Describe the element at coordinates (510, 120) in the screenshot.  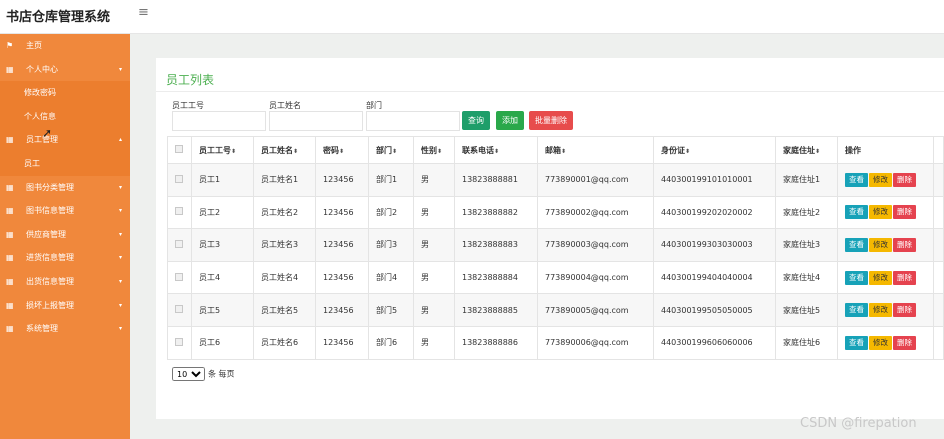
I see `add-button: 添加` at that location.